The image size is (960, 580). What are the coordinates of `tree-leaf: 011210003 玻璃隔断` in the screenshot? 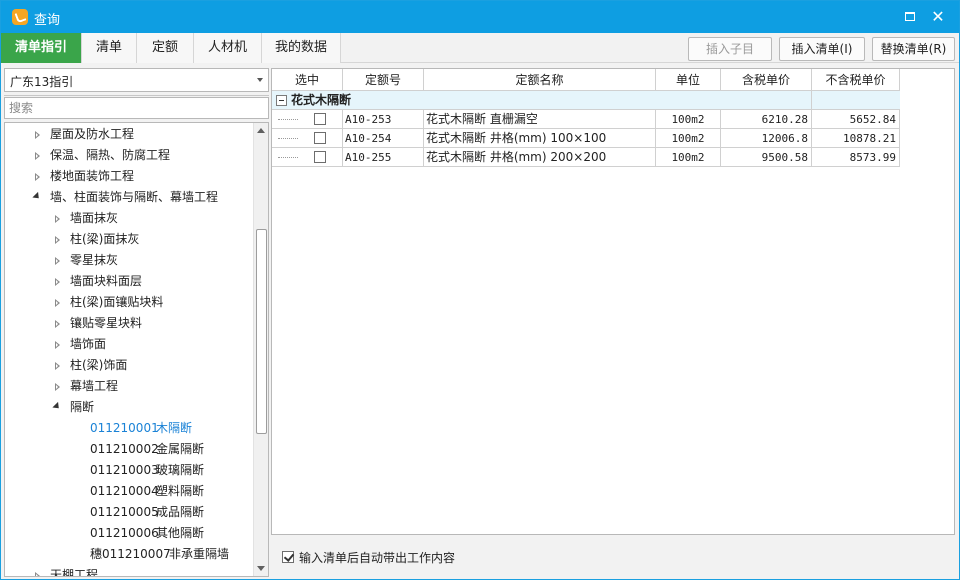 It's located at (127, 470).